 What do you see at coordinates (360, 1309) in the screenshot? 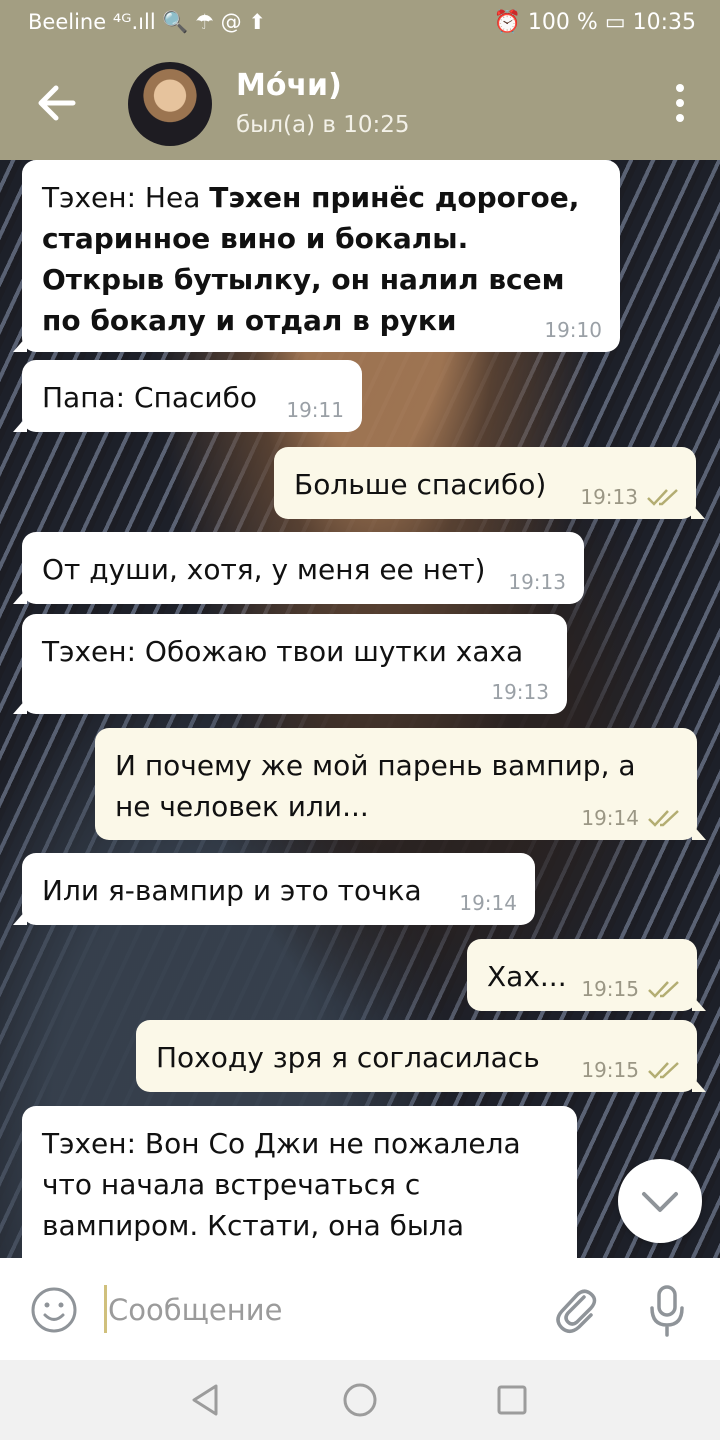
I see `message-composer: Сообщение` at bounding box center [360, 1309].